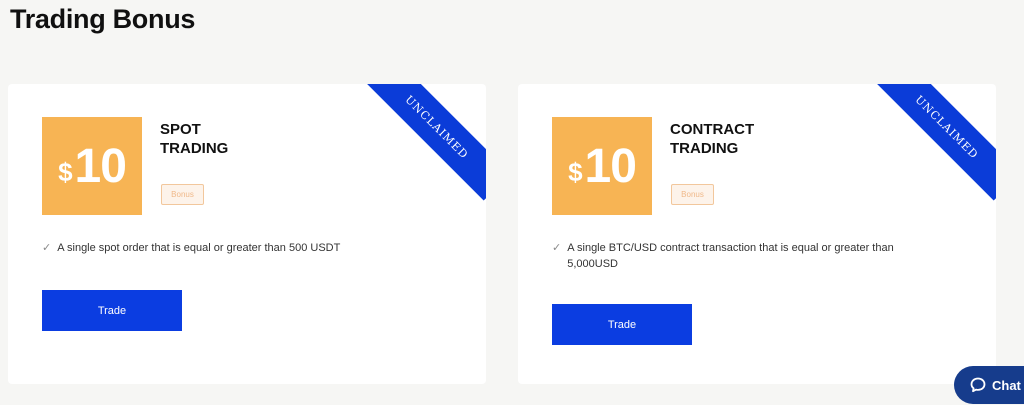  What do you see at coordinates (180, 129) in the screenshot?
I see `card-title-line1: SPOT` at bounding box center [180, 129].